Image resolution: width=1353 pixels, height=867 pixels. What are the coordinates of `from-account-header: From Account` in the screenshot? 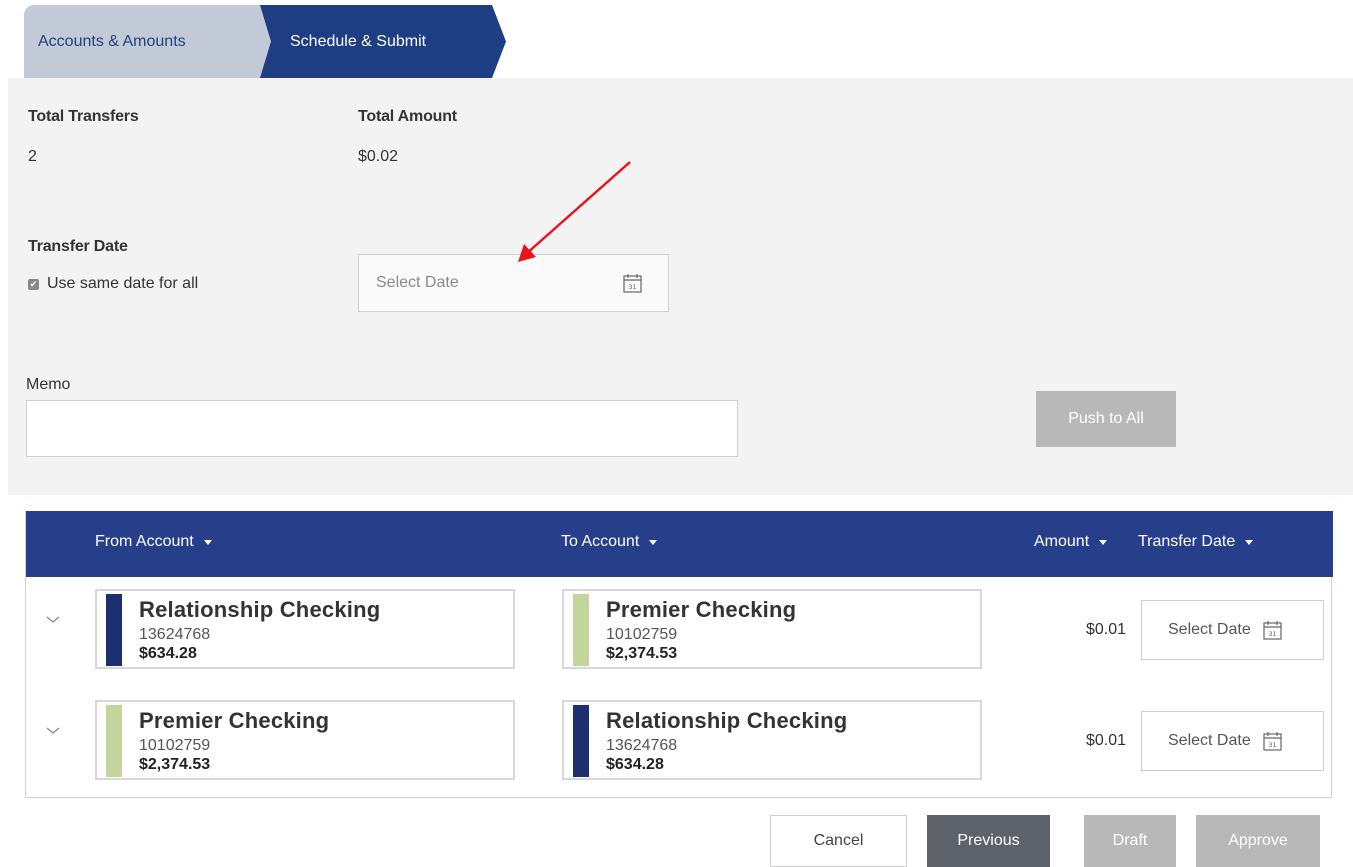 It's located at (144, 541).